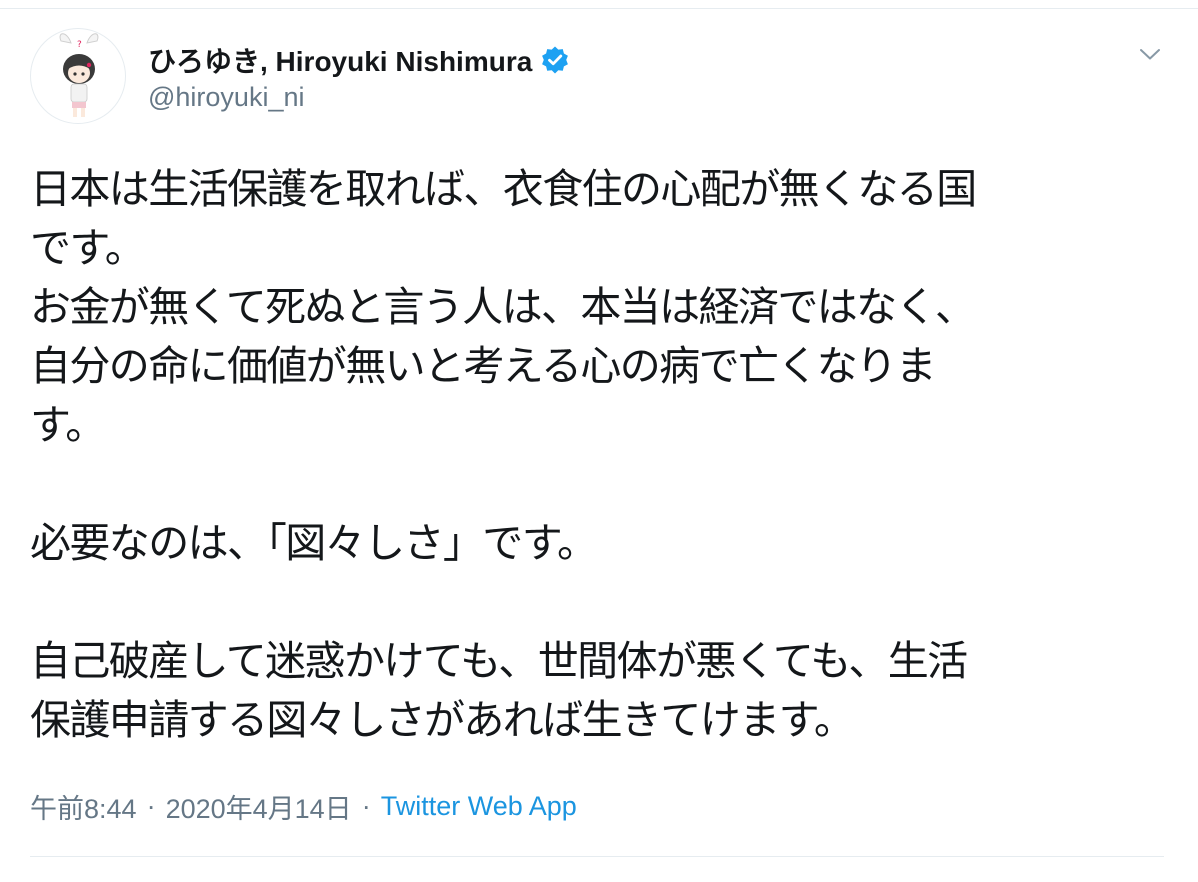 The image size is (1198, 882). I want to click on tweet-text-line: お金が無くて死ぬと言う人は、本当は経済ではなく、, so click(503, 307).